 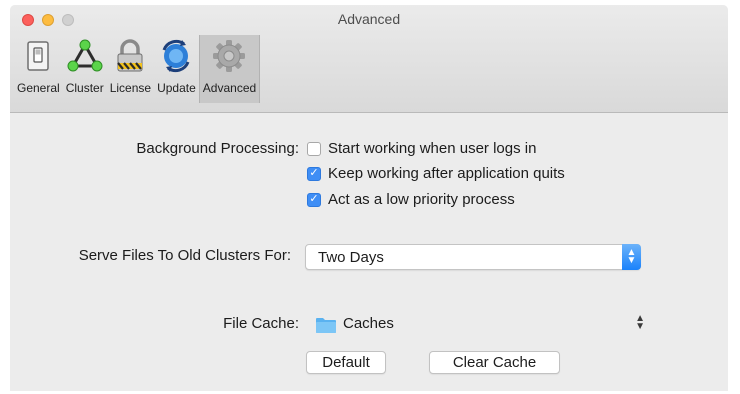 I want to click on chevron-updown-icon: ▲ ▼, so click(x=640, y=322).